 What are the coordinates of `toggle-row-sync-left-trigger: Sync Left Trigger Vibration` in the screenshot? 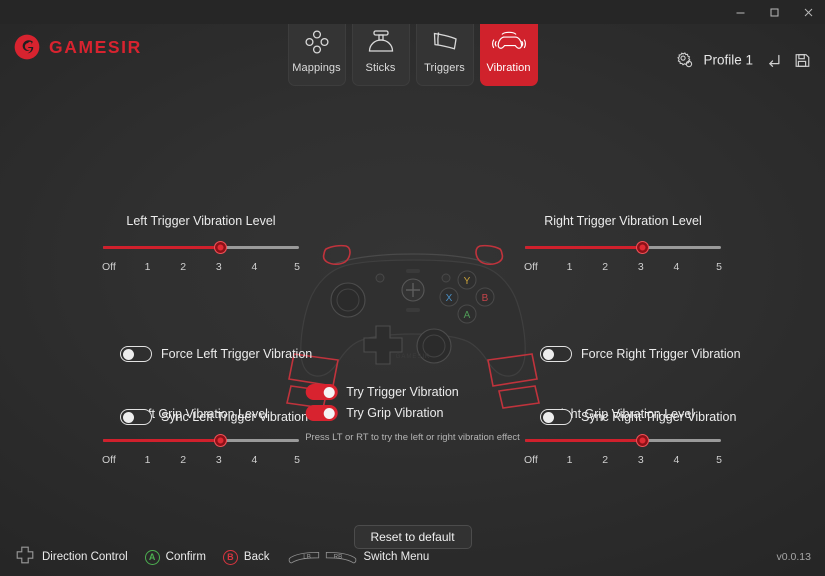 It's located at (214, 417).